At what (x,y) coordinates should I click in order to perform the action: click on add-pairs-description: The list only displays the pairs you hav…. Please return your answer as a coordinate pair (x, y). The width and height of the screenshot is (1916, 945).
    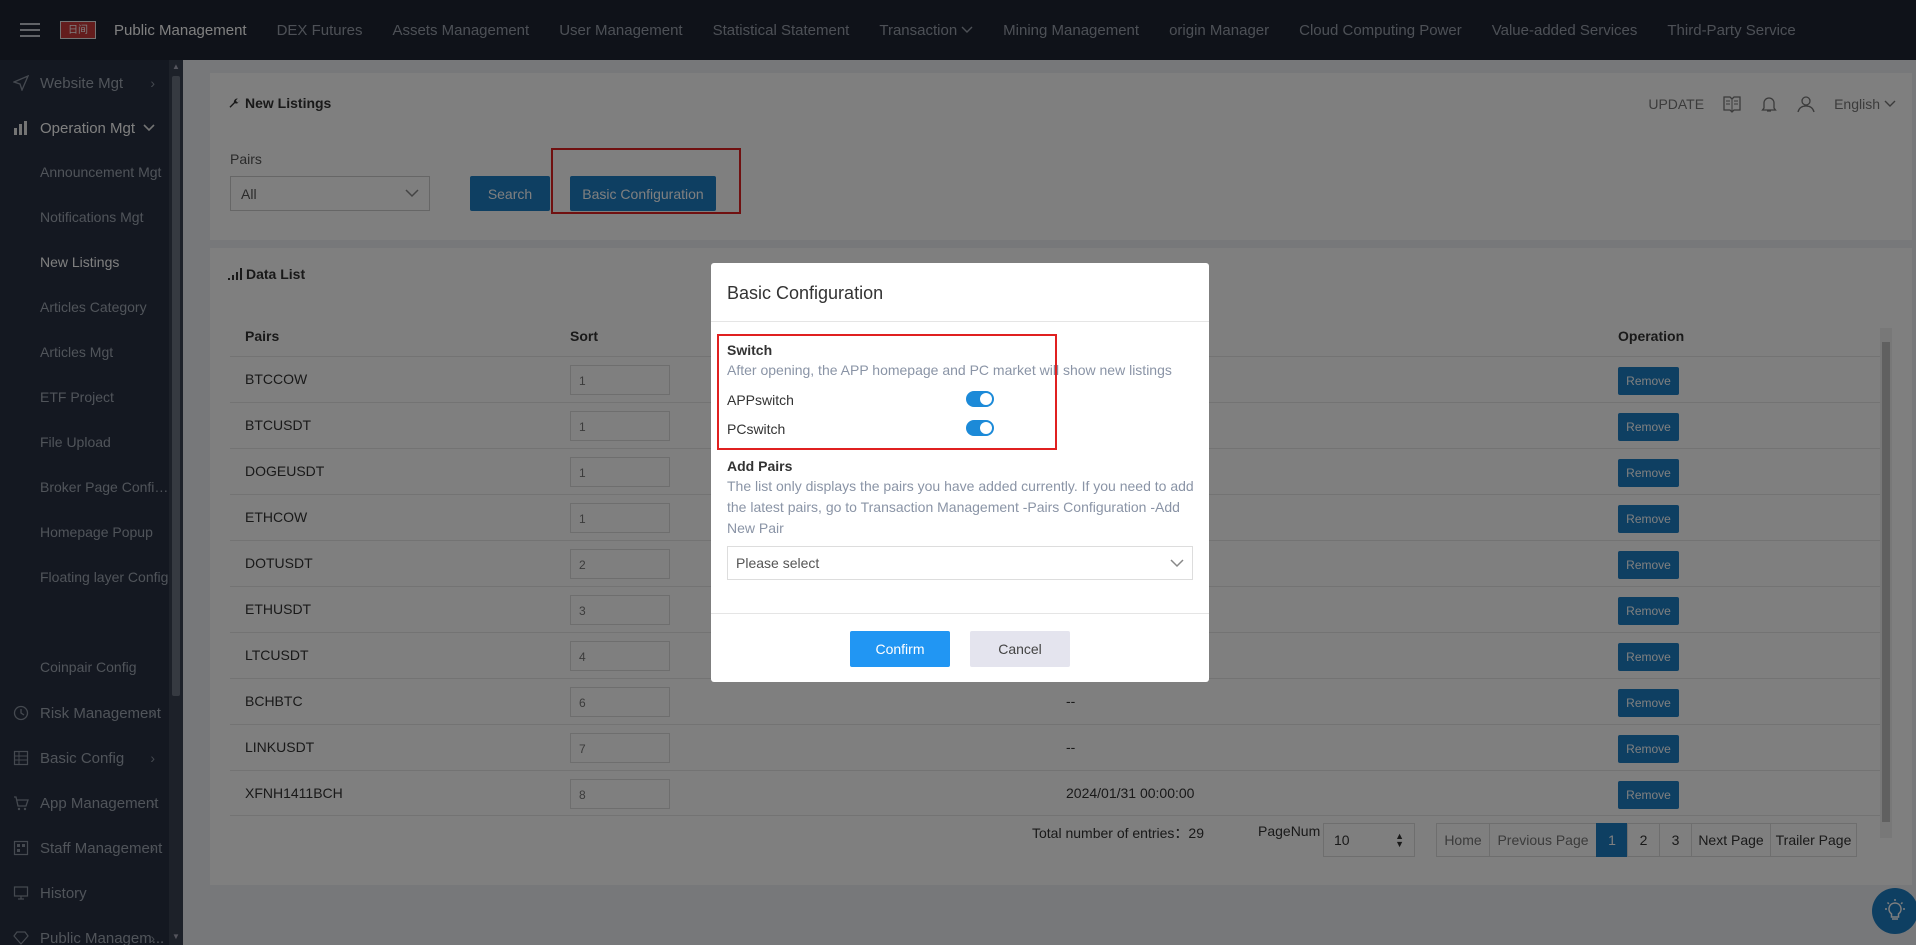
    Looking at the image, I should click on (960, 507).